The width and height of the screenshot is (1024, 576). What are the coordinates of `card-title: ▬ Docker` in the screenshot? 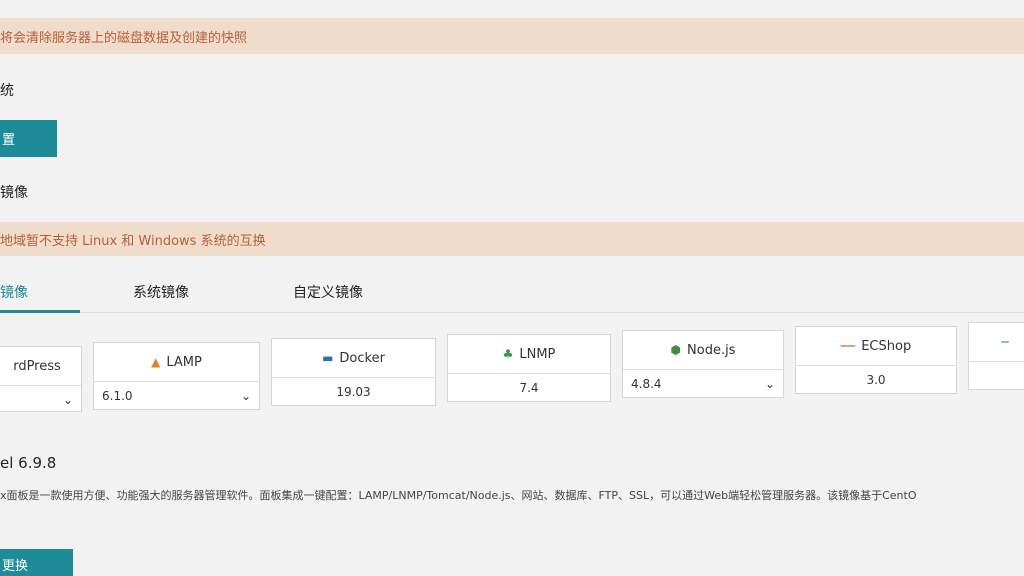 It's located at (353, 358).